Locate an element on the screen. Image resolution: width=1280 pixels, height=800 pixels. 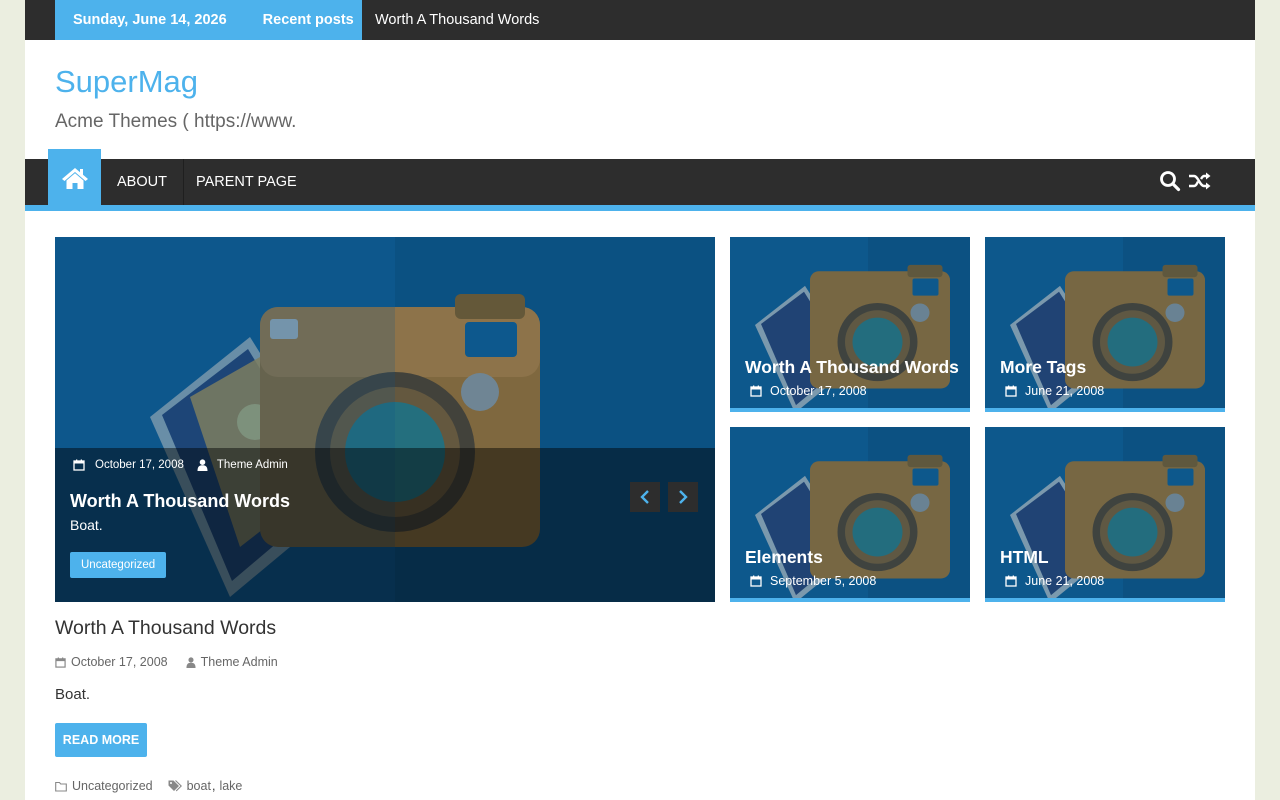
tile-title-link: Worth A Thousand Words is located at coordinates (852, 367).